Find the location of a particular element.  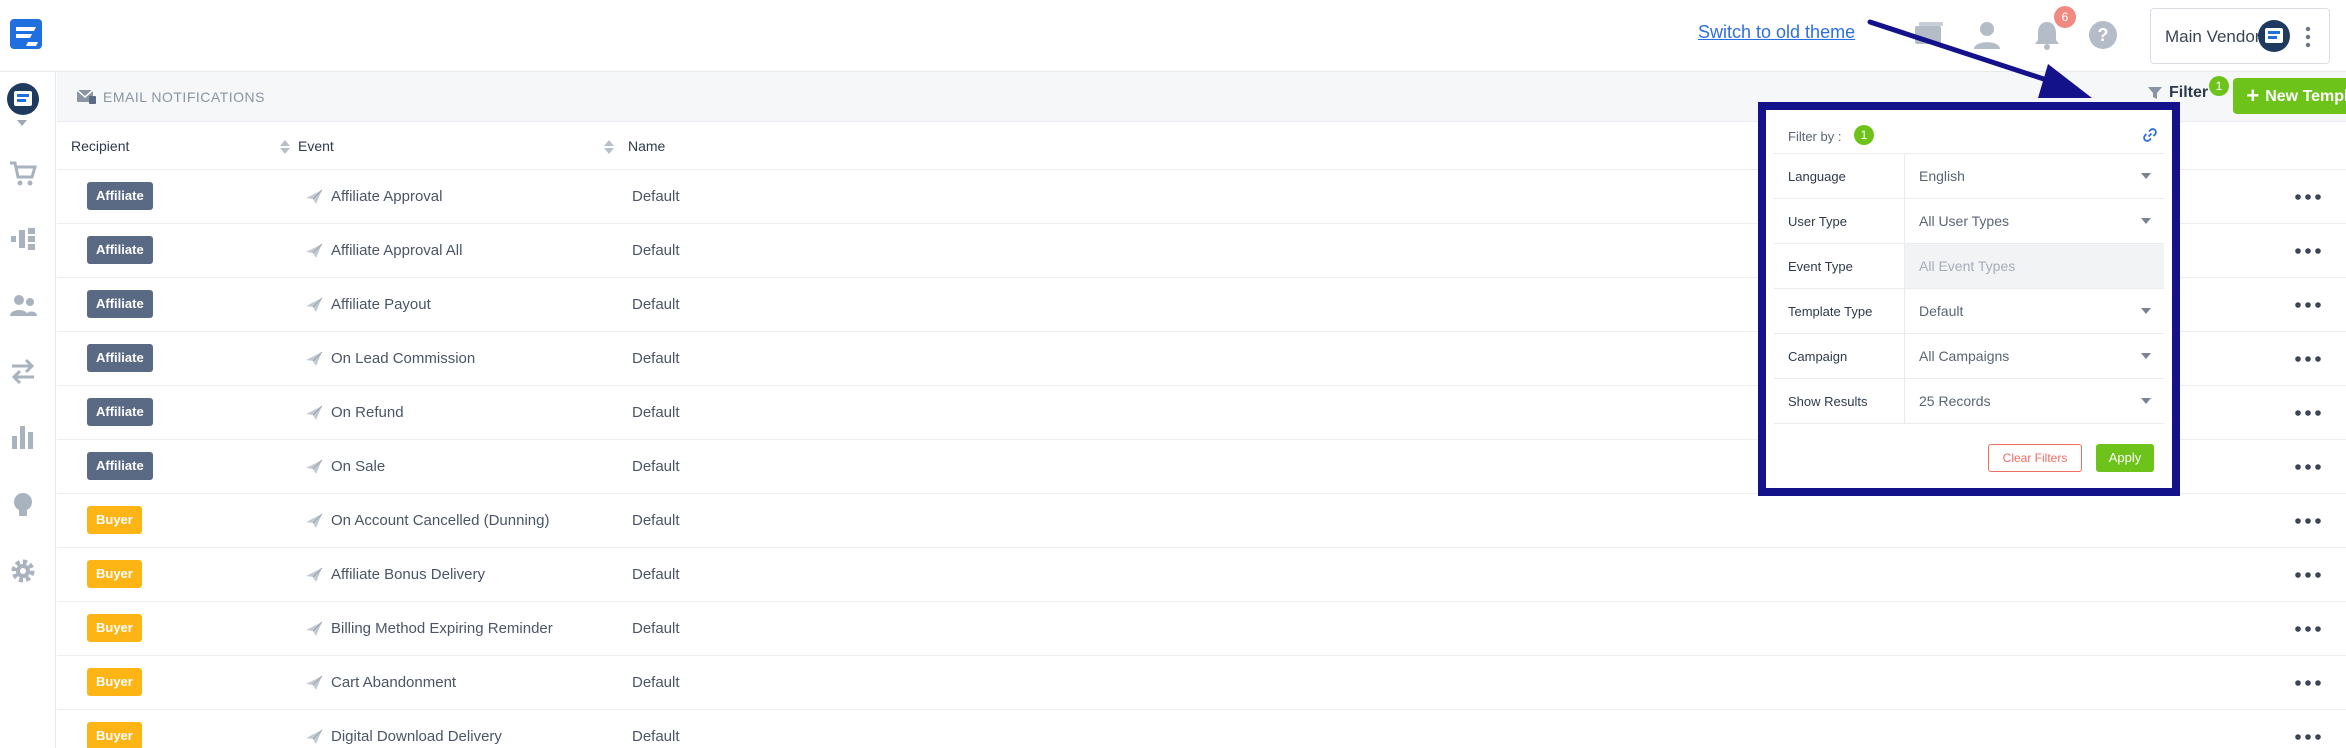

funnel-icon is located at coordinates (2155, 92).